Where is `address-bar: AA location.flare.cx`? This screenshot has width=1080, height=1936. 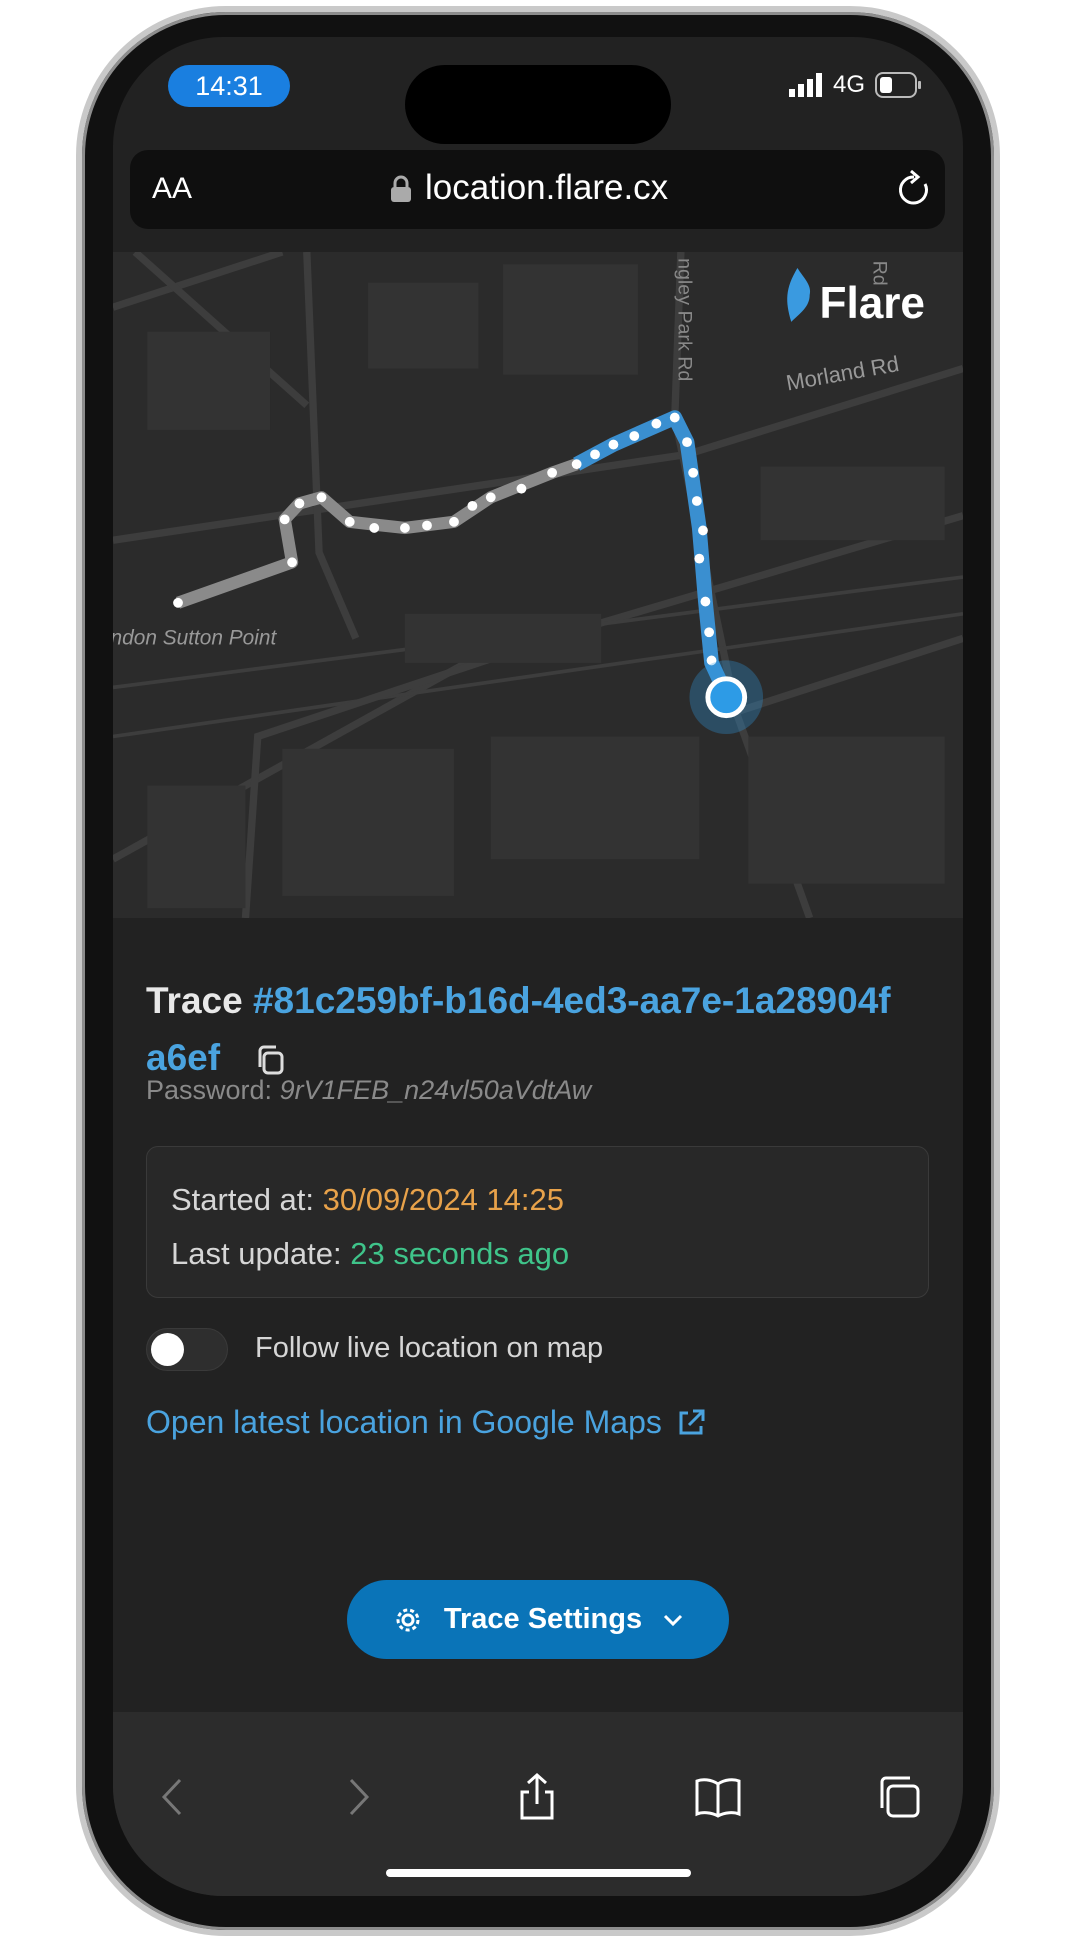
address-bar: AA location.flare.cx is located at coordinates (537, 189).